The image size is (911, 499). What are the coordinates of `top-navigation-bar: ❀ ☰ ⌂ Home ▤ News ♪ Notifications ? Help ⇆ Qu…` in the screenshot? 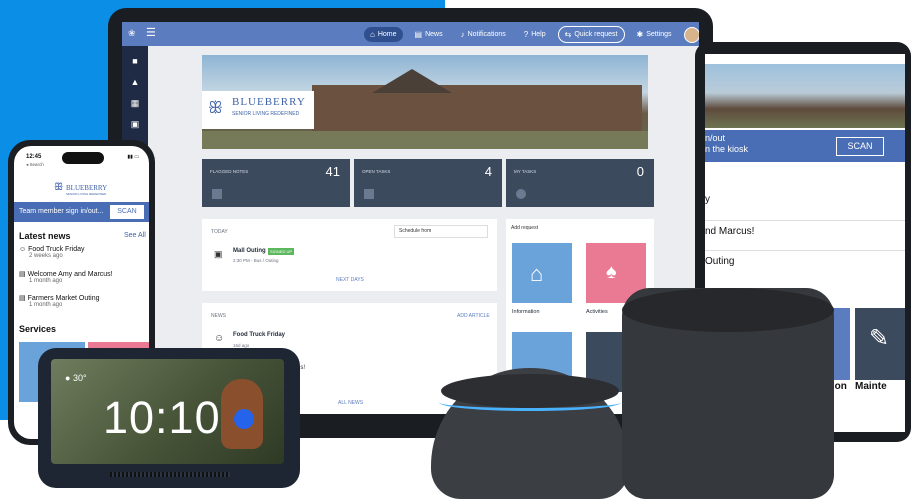 It's located at (410, 34).